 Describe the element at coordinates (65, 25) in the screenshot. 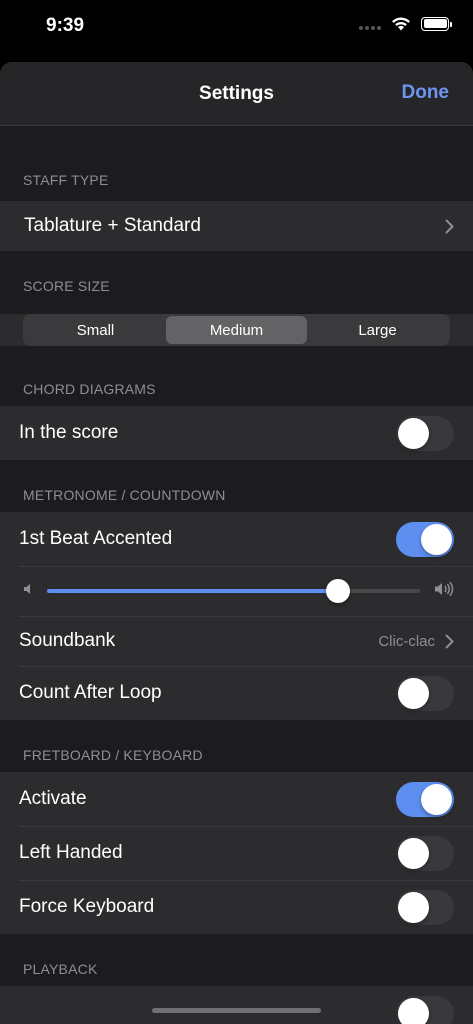

I see `status-time: 9:39` at that location.